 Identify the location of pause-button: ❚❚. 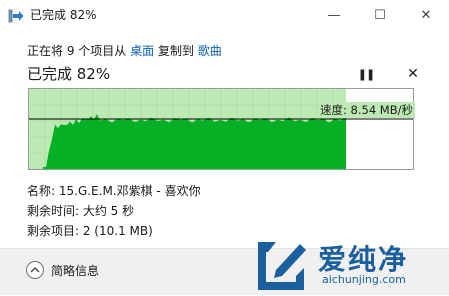
(366, 74).